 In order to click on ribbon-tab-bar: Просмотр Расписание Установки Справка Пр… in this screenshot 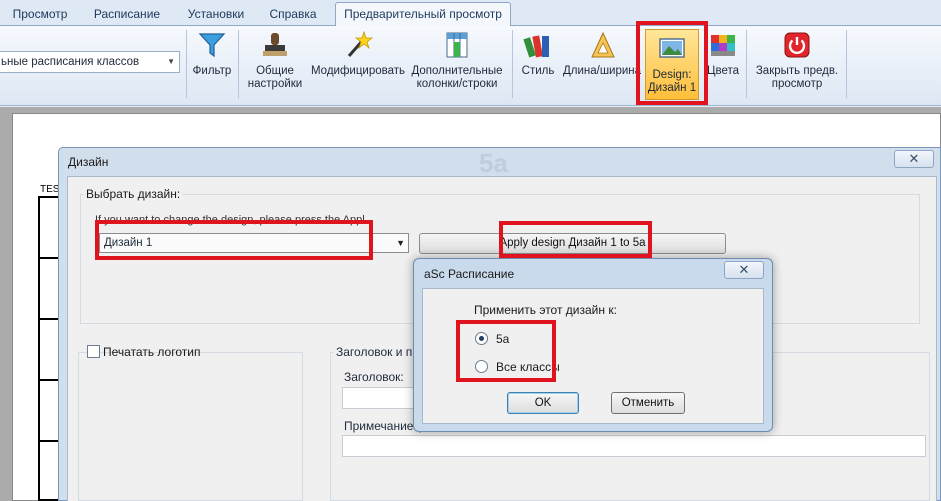, I will do `click(470, 13)`.